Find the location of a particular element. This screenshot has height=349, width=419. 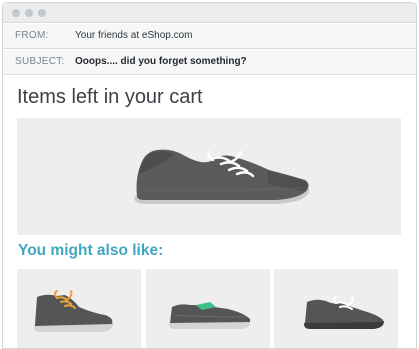

window-minimize-button is located at coordinates (29, 13).